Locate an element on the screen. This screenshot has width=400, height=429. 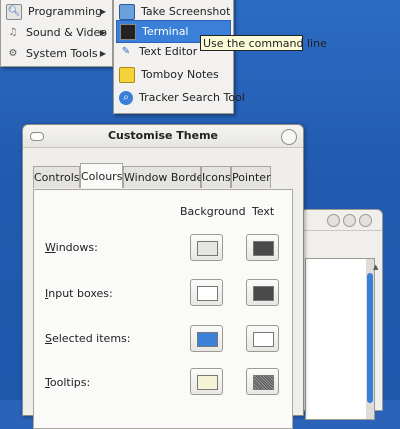
scrollbar-track is located at coordinates (370, 339).